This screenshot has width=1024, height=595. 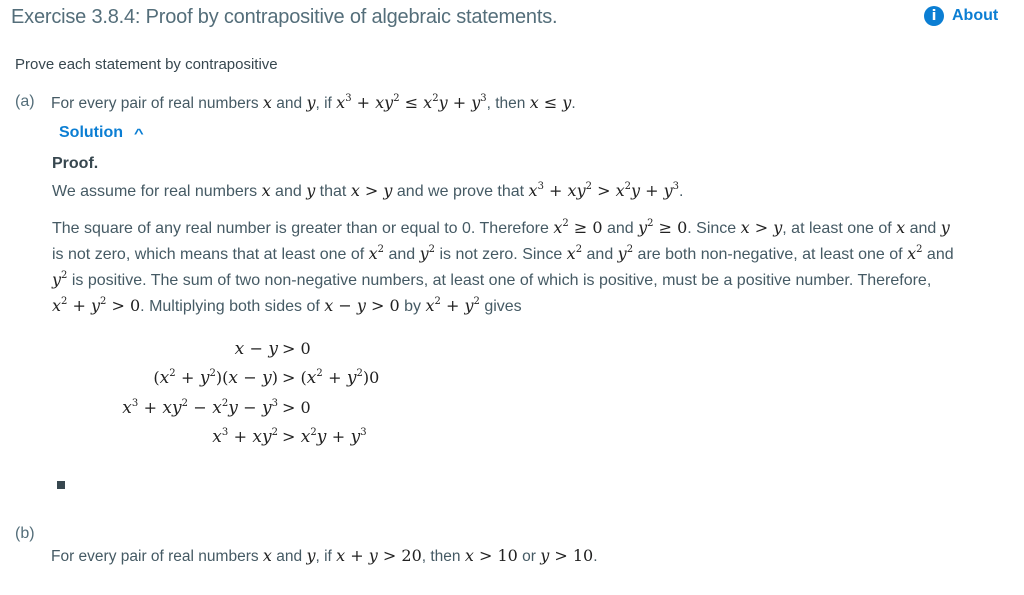 I want to click on math-hypothesis: x + y > 20, so click(x=379, y=555).